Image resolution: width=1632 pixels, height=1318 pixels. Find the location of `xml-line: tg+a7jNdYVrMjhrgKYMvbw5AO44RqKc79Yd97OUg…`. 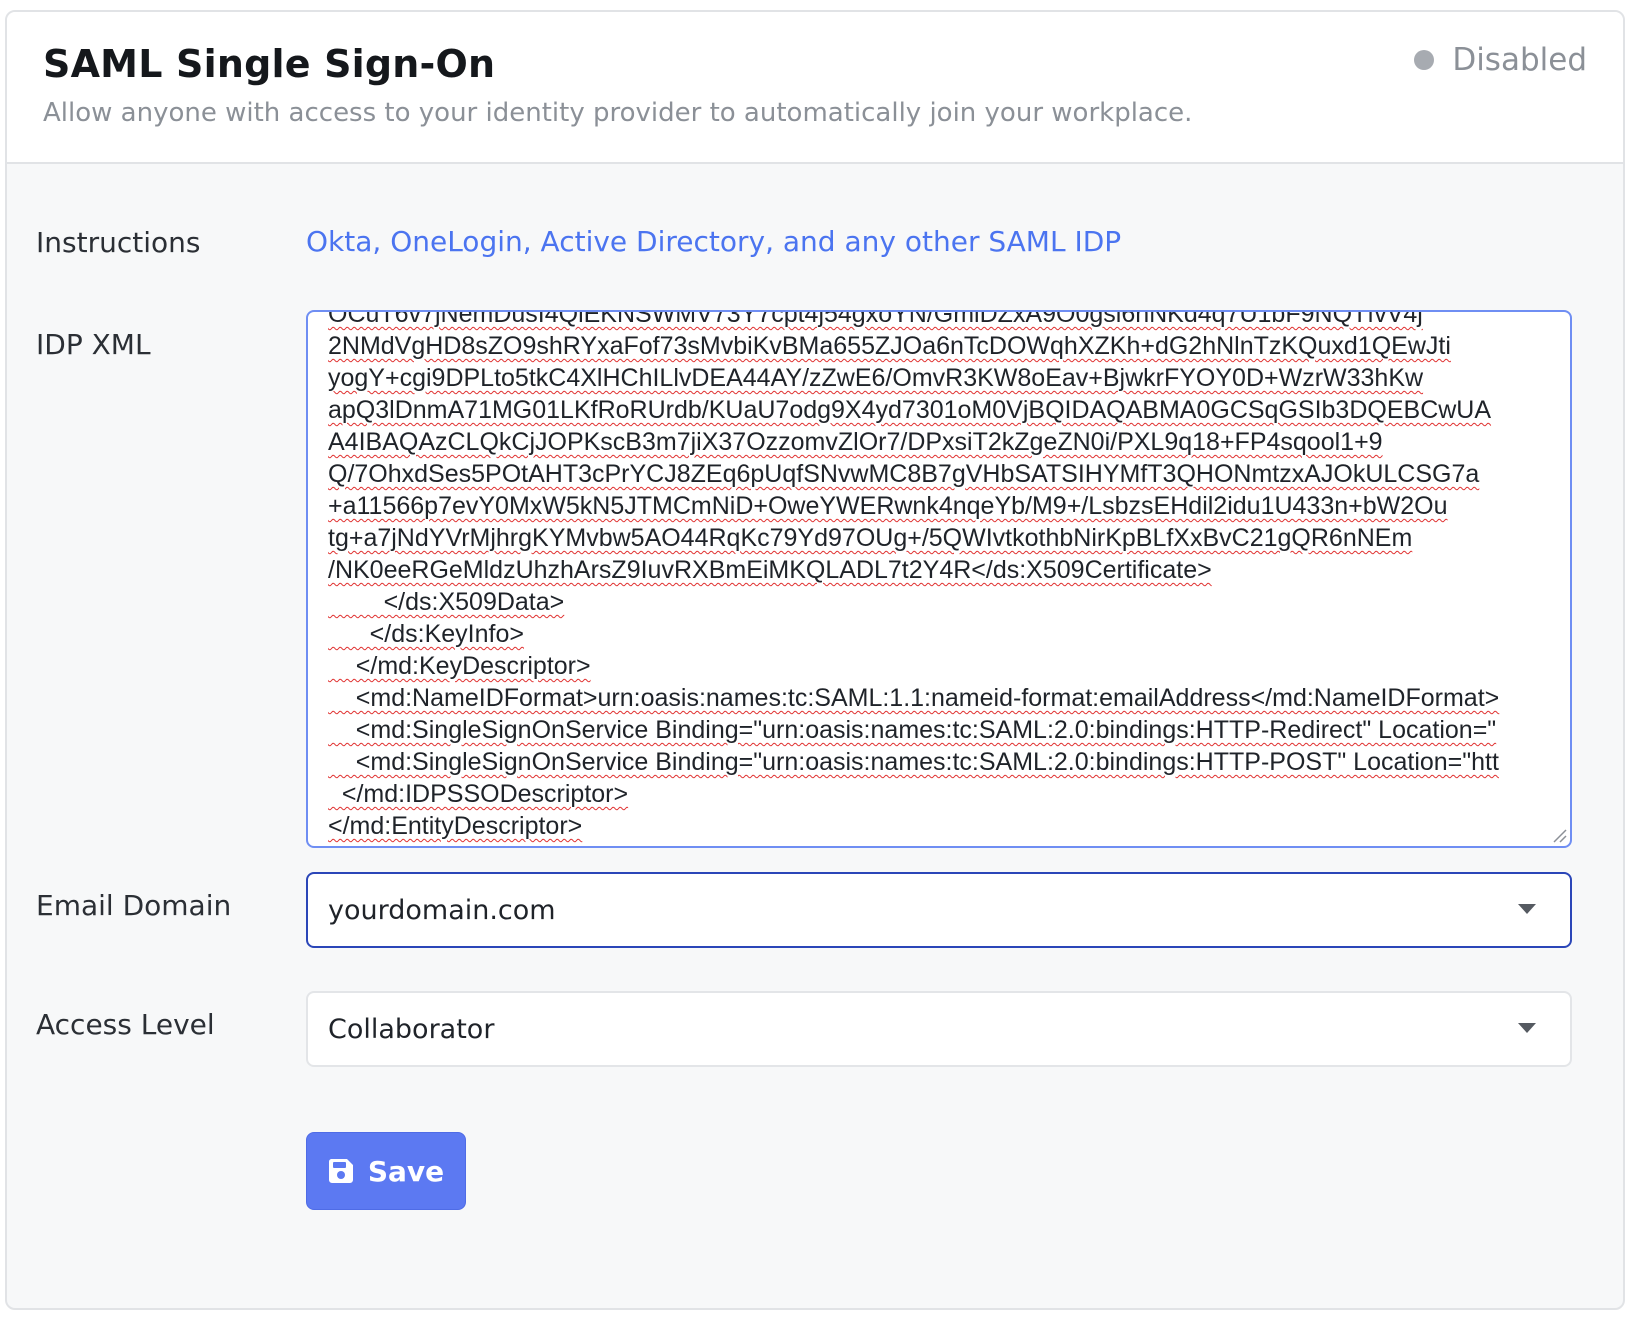

xml-line: tg+a7jNdYVrMjhrgKYMvbw5AO44RqKc79Yd97OUg… is located at coordinates (870, 538).